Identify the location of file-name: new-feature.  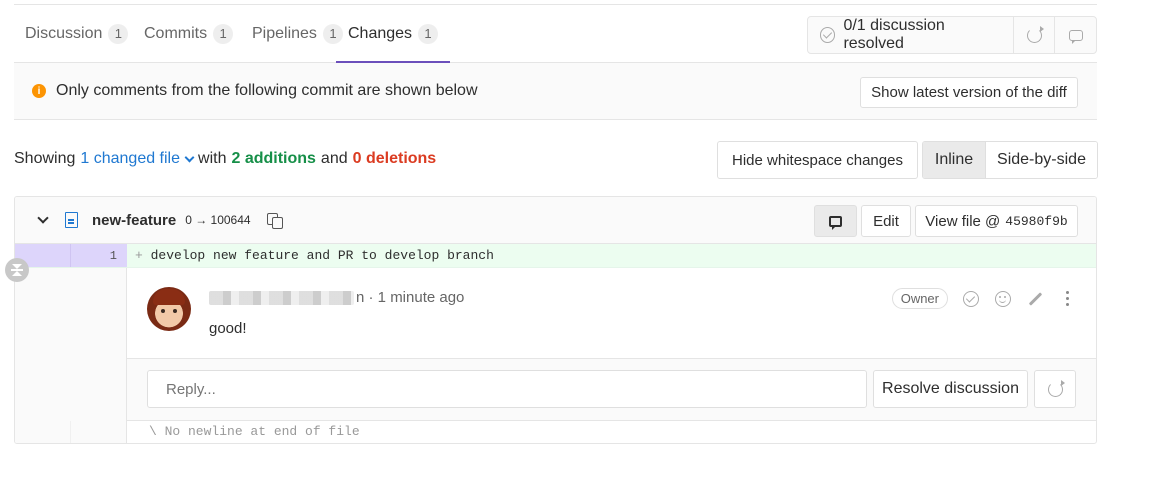
(134, 220).